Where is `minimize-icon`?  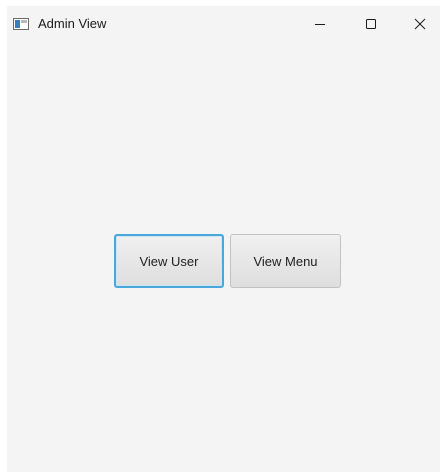
minimize-icon is located at coordinates (320, 24).